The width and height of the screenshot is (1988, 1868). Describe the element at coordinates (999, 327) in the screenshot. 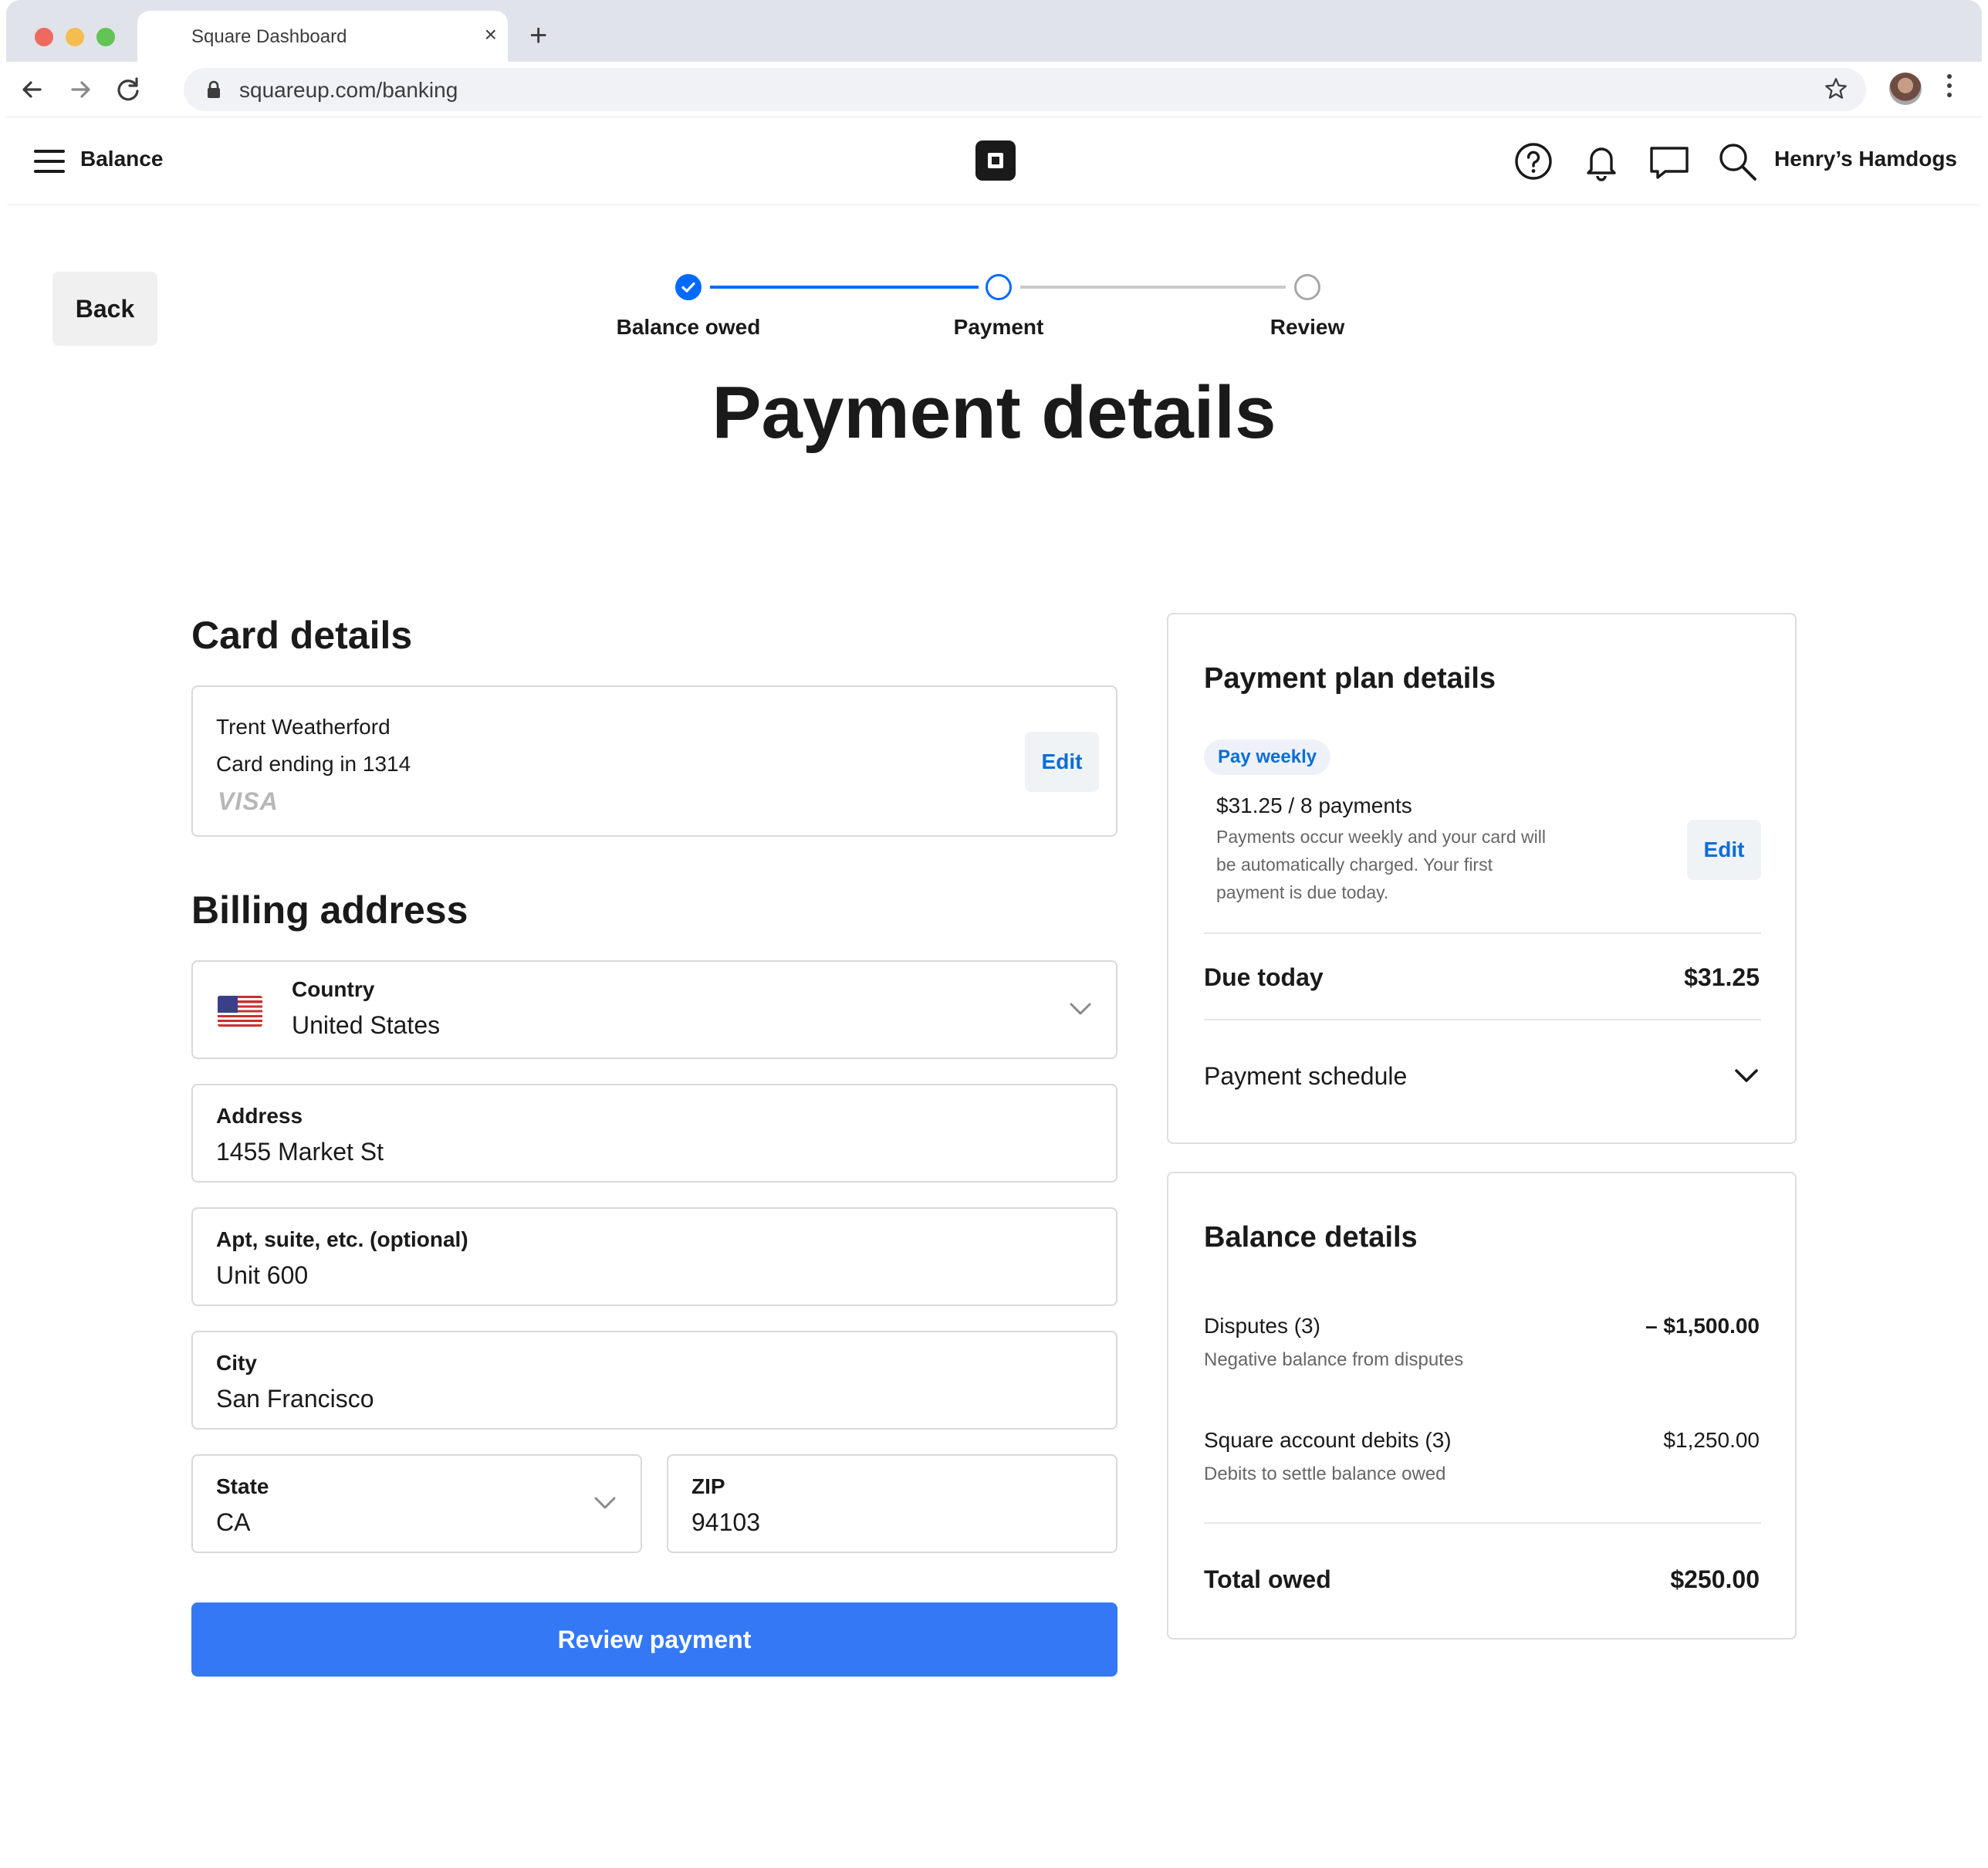

I see `step-label-payment: Payment` at that location.